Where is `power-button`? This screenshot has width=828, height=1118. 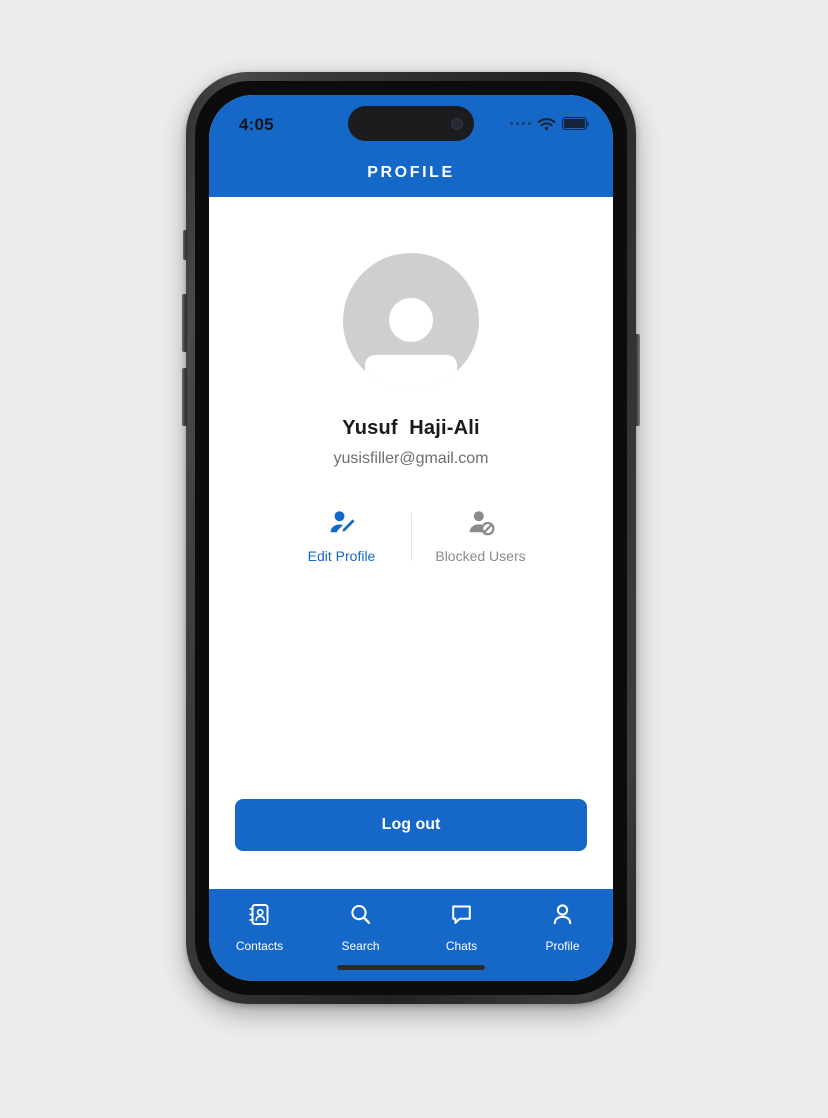 power-button is located at coordinates (637, 380).